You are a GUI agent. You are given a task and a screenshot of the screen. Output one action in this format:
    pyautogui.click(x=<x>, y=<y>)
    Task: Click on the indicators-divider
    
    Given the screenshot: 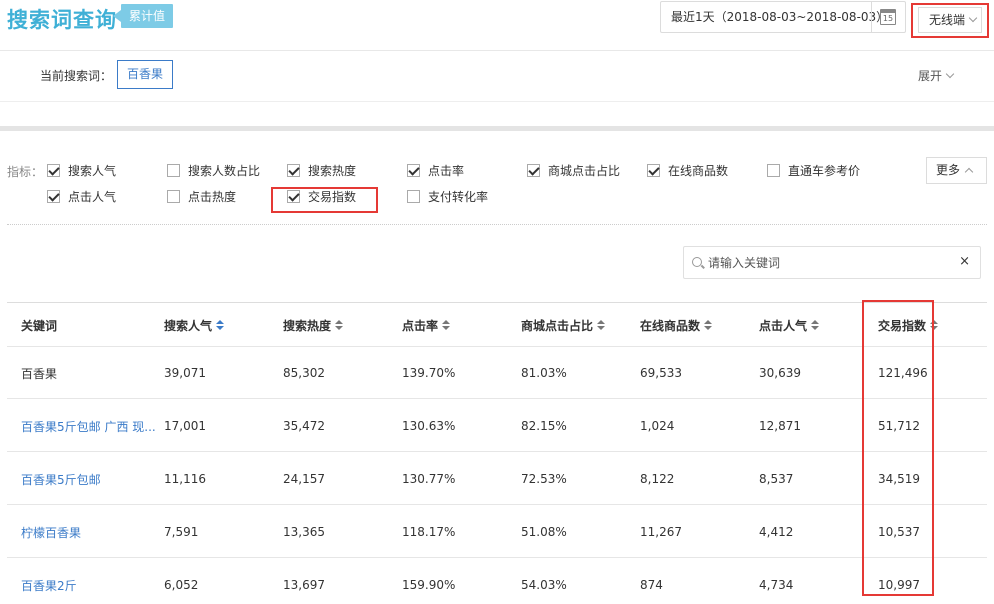 What is the action you would take?
    pyautogui.click(x=497, y=224)
    